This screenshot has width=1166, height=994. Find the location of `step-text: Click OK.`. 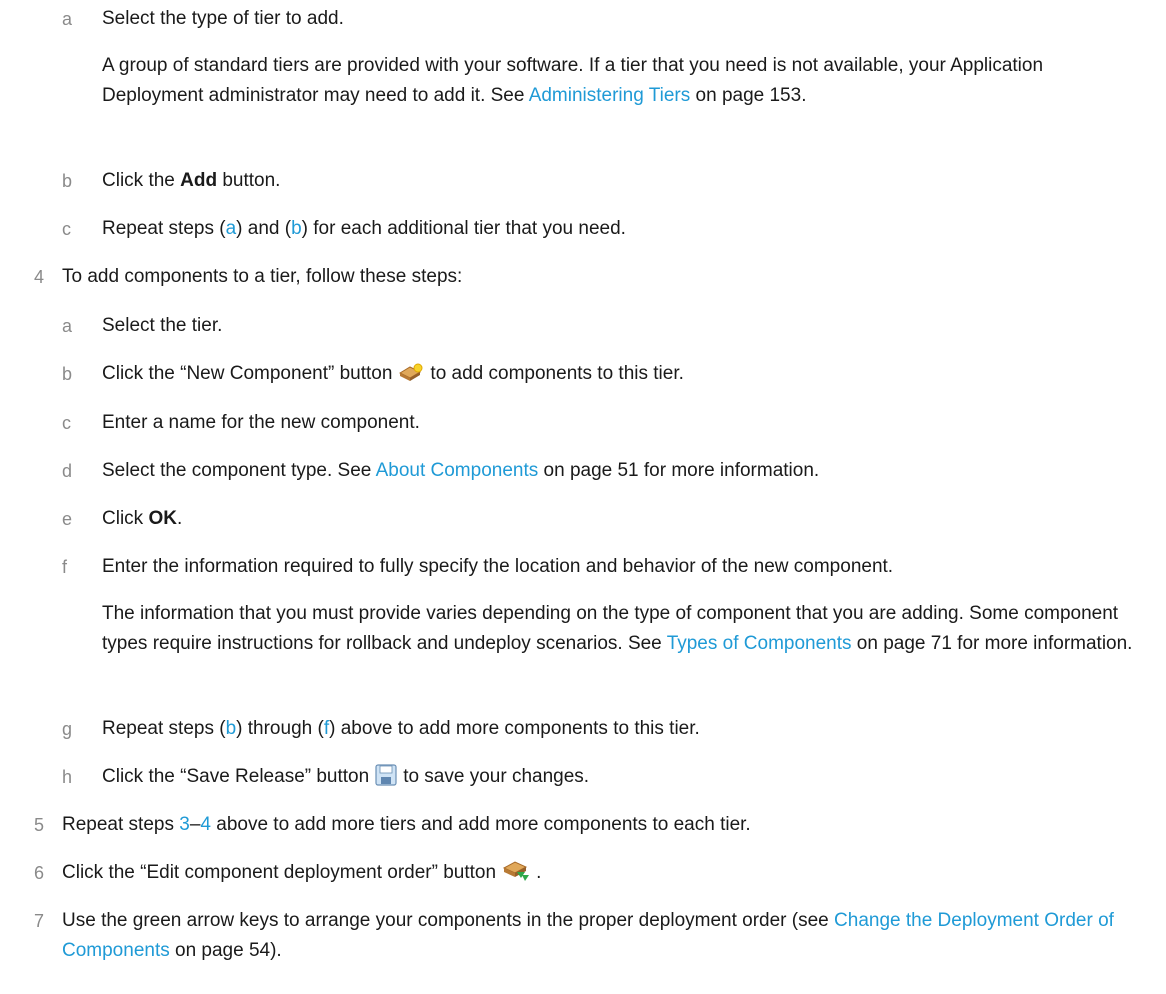

step-text: Click OK. is located at coordinates (142, 518).